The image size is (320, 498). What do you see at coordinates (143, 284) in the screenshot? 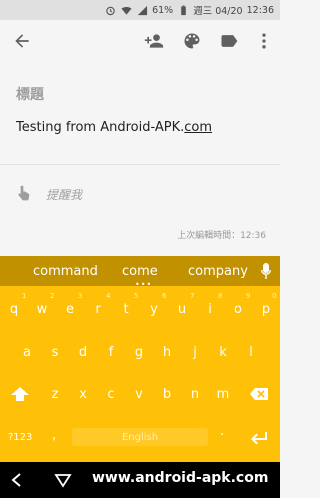
I see `more-suggestions-dots: •••` at bounding box center [143, 284].